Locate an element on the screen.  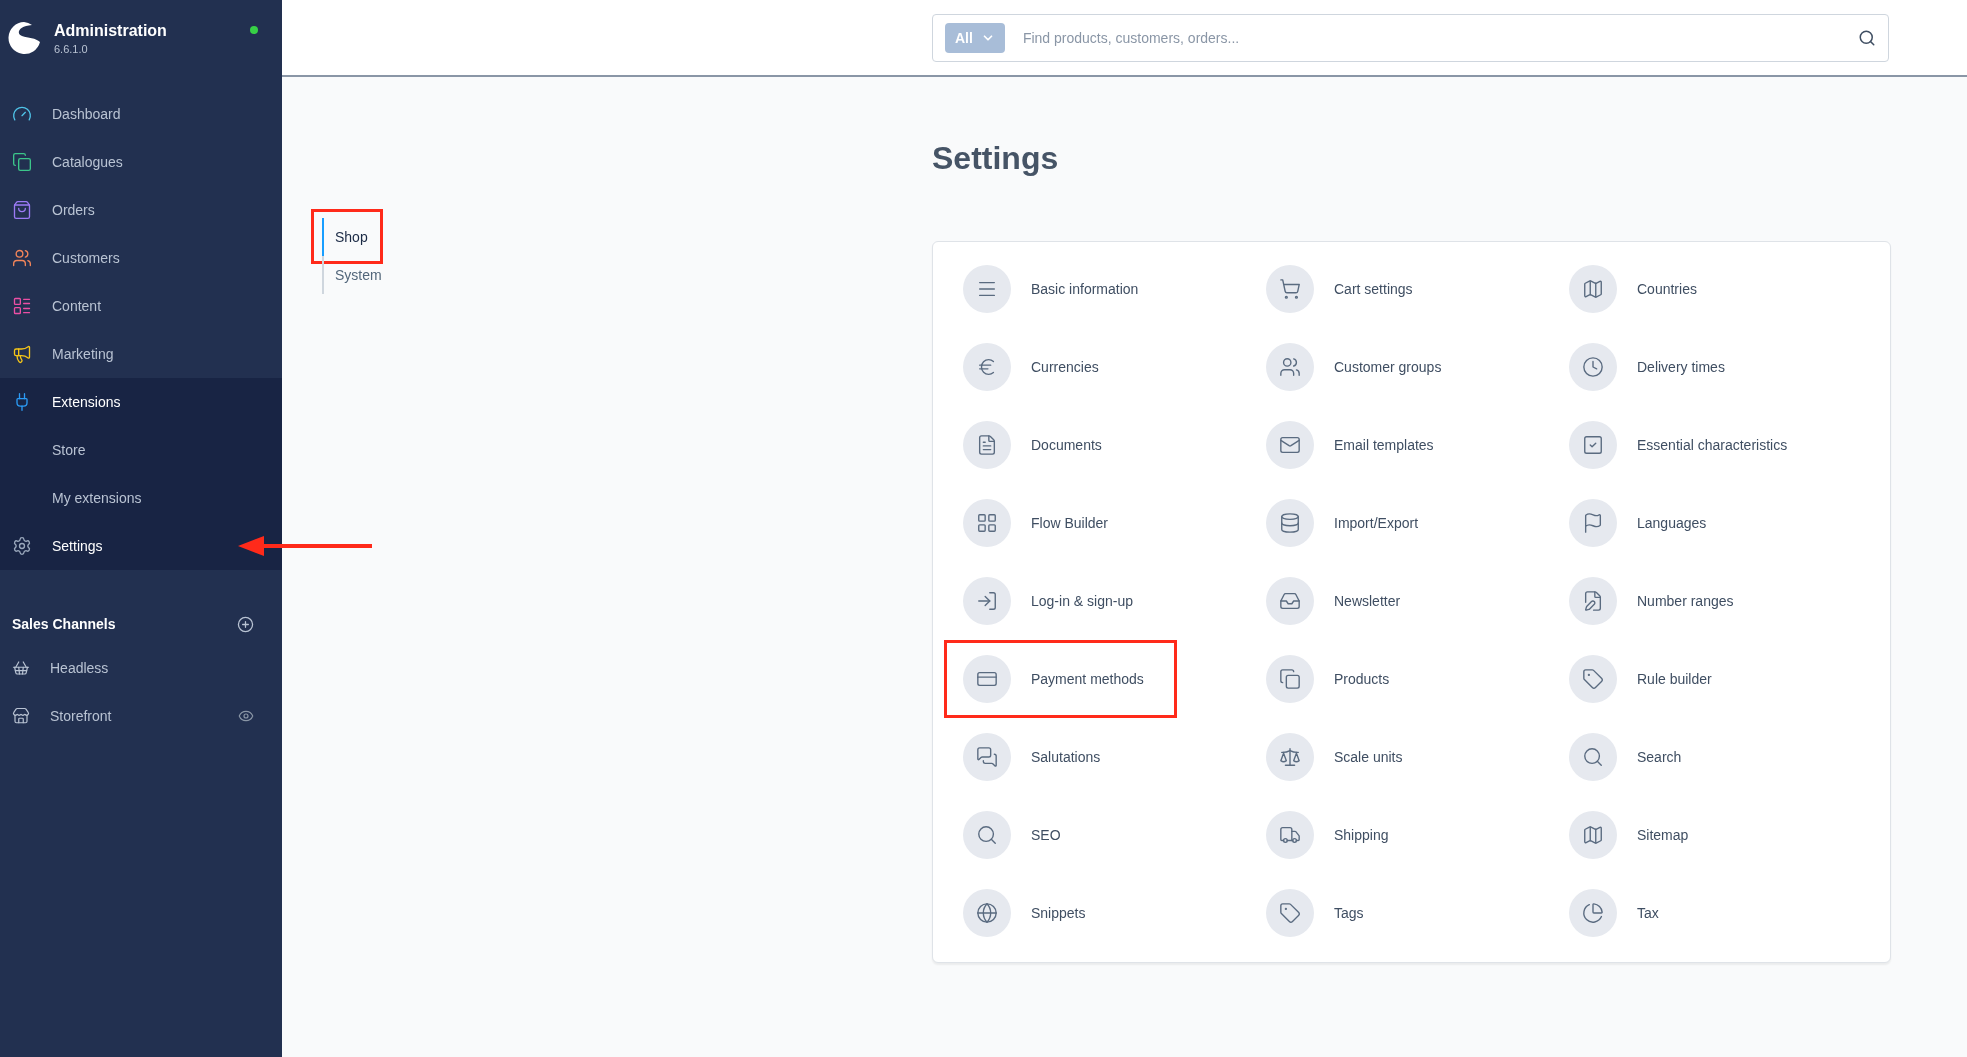
option-link: Essential characteristics is located at coordinates (1729, 445).